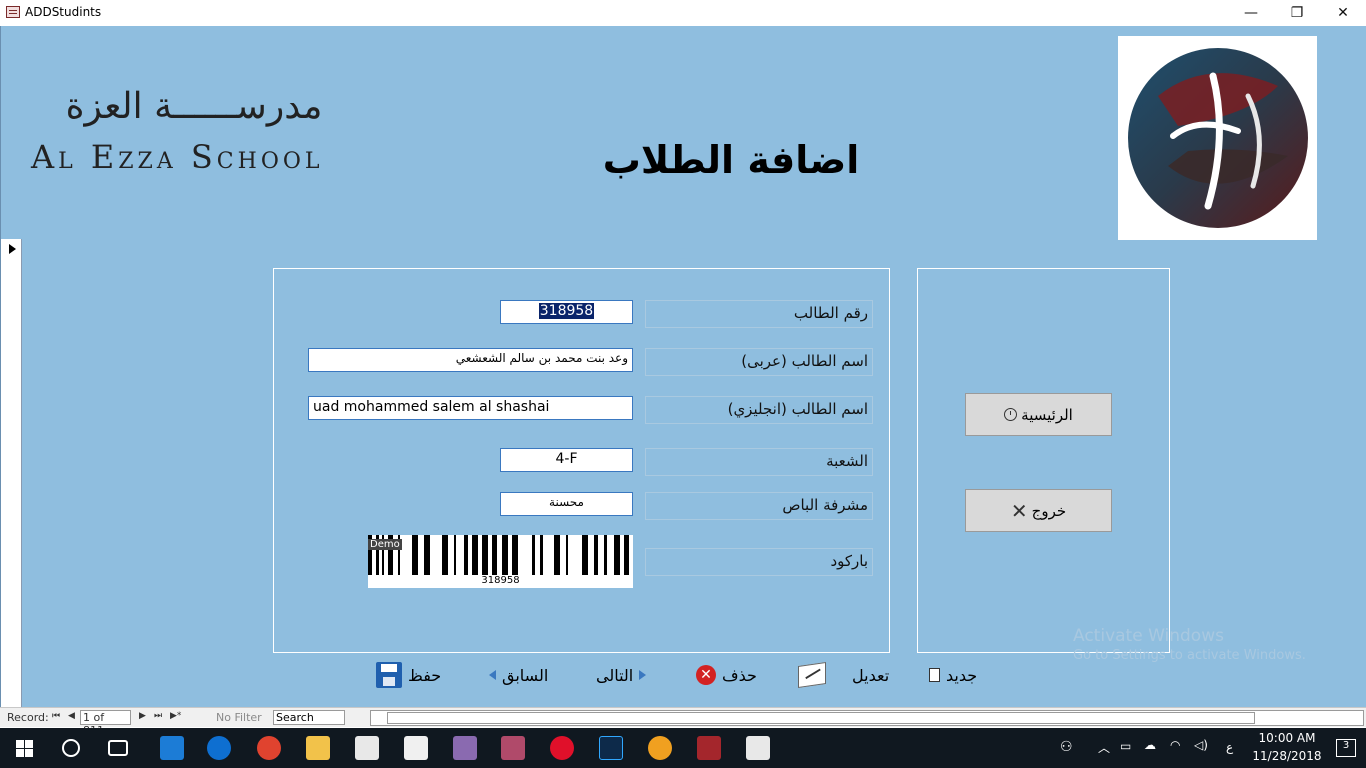 The width and height of the screenshot is (1366, 768). I want to click on name-english-field: uad mohammed salem al shashai, so click(470, 408).